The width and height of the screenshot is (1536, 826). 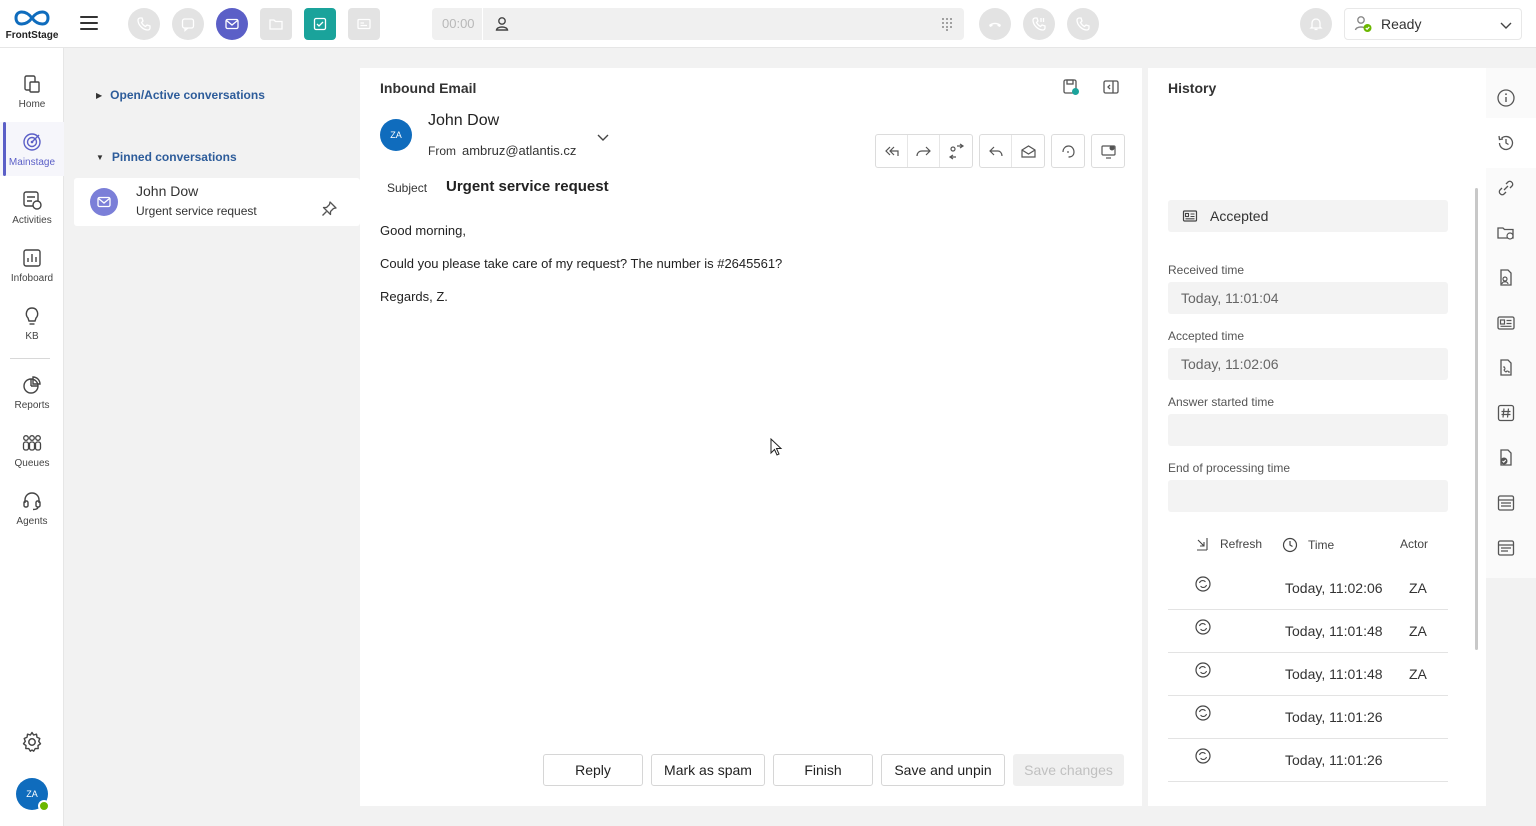 What do you see at coordinates (1028, 151) in the screenshot?
I see `mark-read-button` at bounding box center [1028, 151].